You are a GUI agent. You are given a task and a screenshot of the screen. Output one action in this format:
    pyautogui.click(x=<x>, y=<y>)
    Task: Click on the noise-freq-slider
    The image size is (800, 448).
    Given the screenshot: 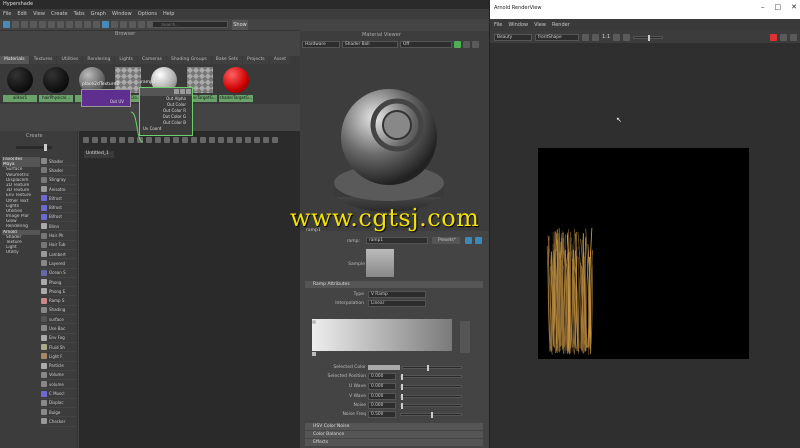 What is the action you would take?
    pyautogui.click(x=431, y=415)
    